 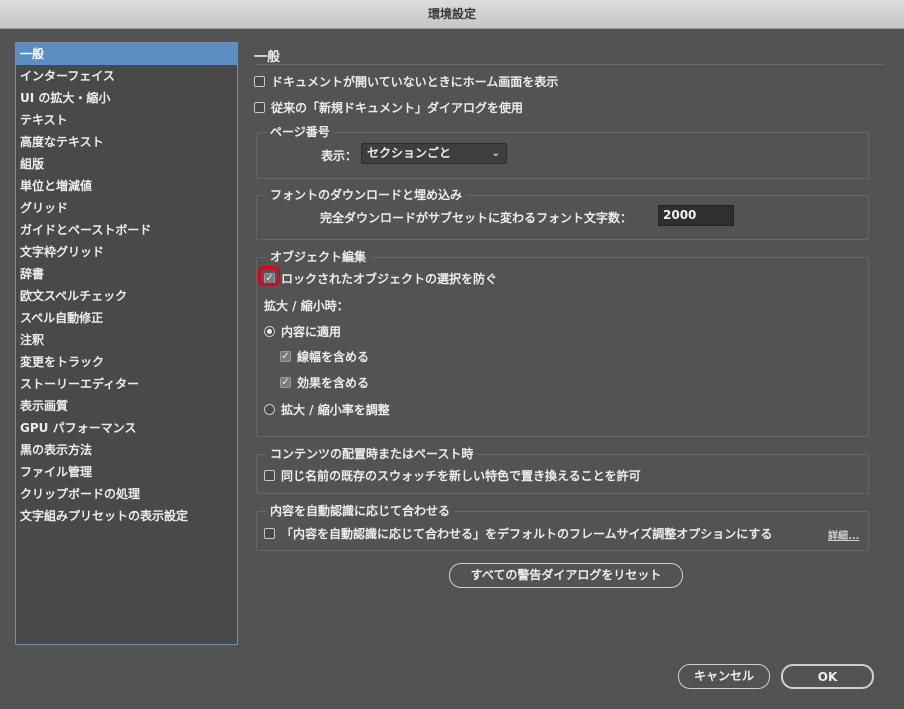 What do you see at coordinates (476, 218) in the screenshot?
I see `font-threshold-label: 完全ダウンロードがサブセットに変わるフォント文字数：` at bounding box center [476, 218].